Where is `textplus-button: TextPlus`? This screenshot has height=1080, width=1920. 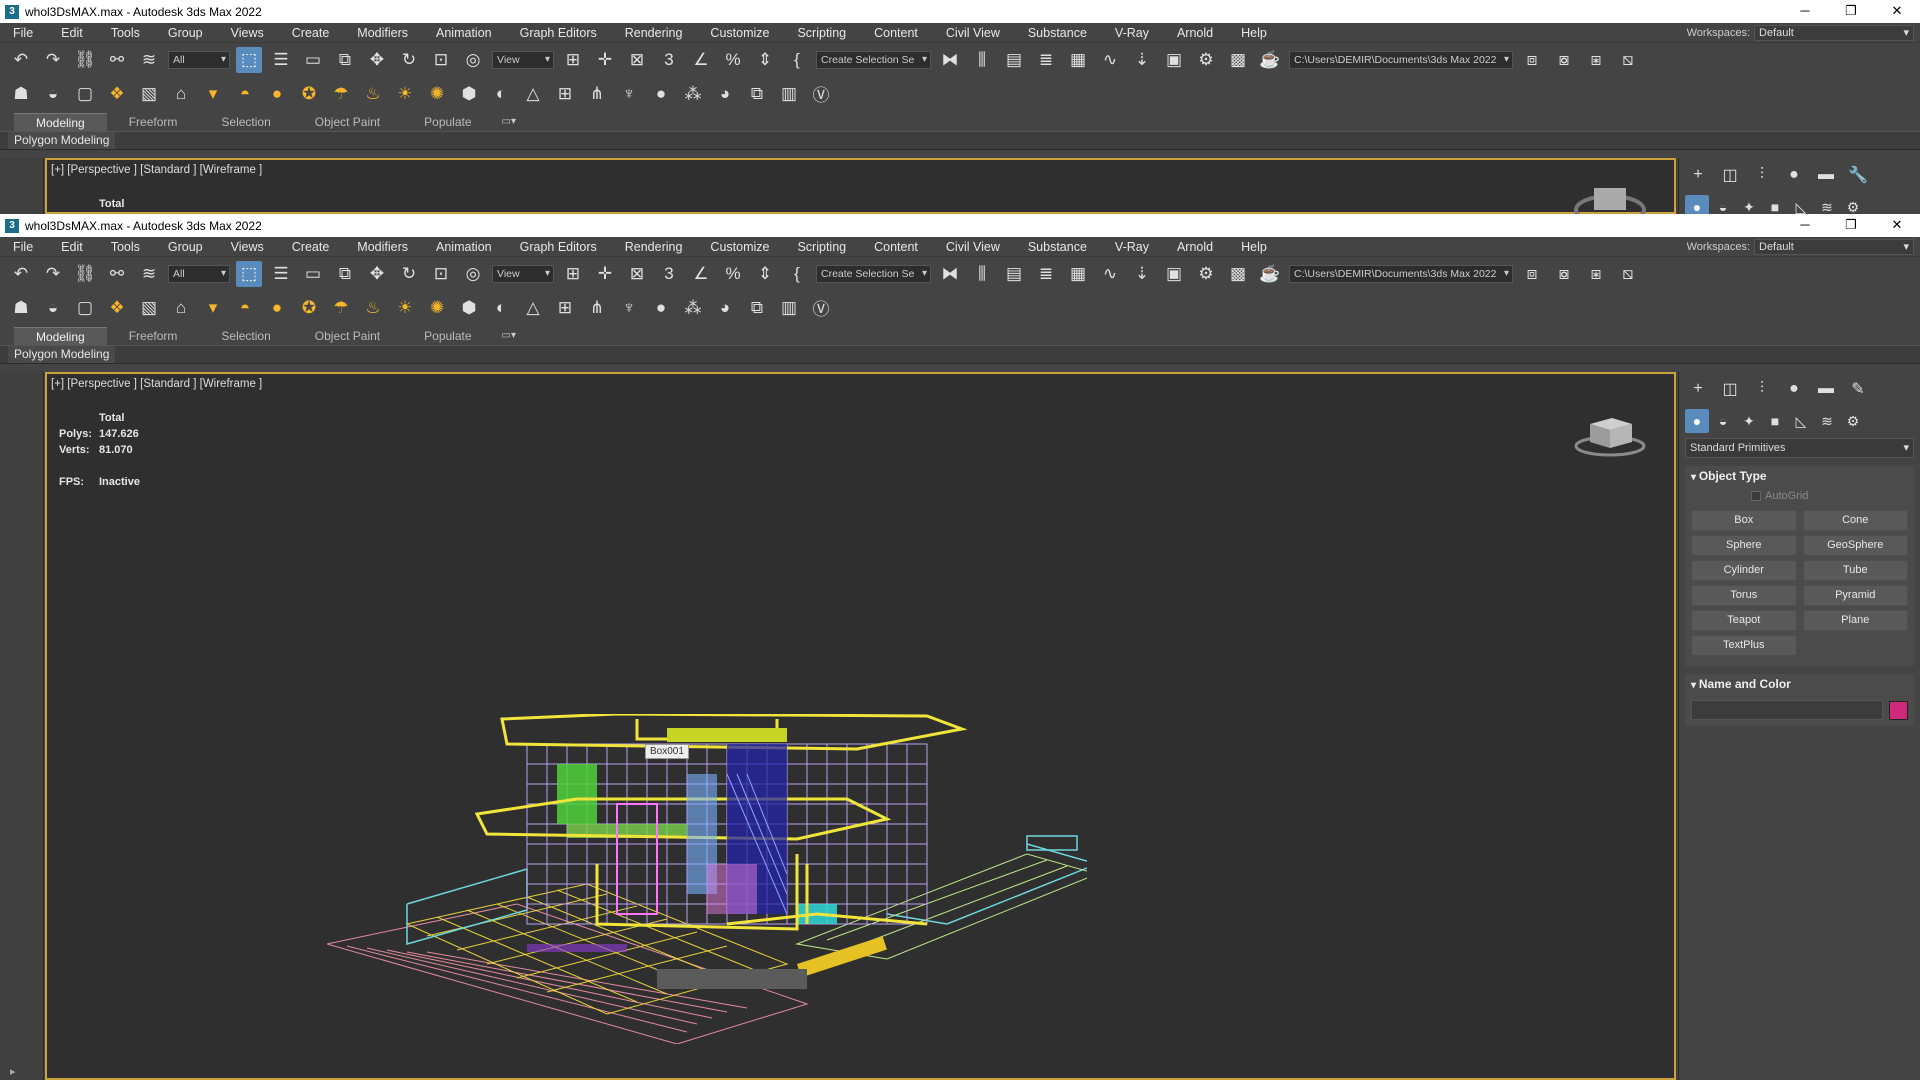 textplus-button: TextPlus is located at coordinates (1744, 645).